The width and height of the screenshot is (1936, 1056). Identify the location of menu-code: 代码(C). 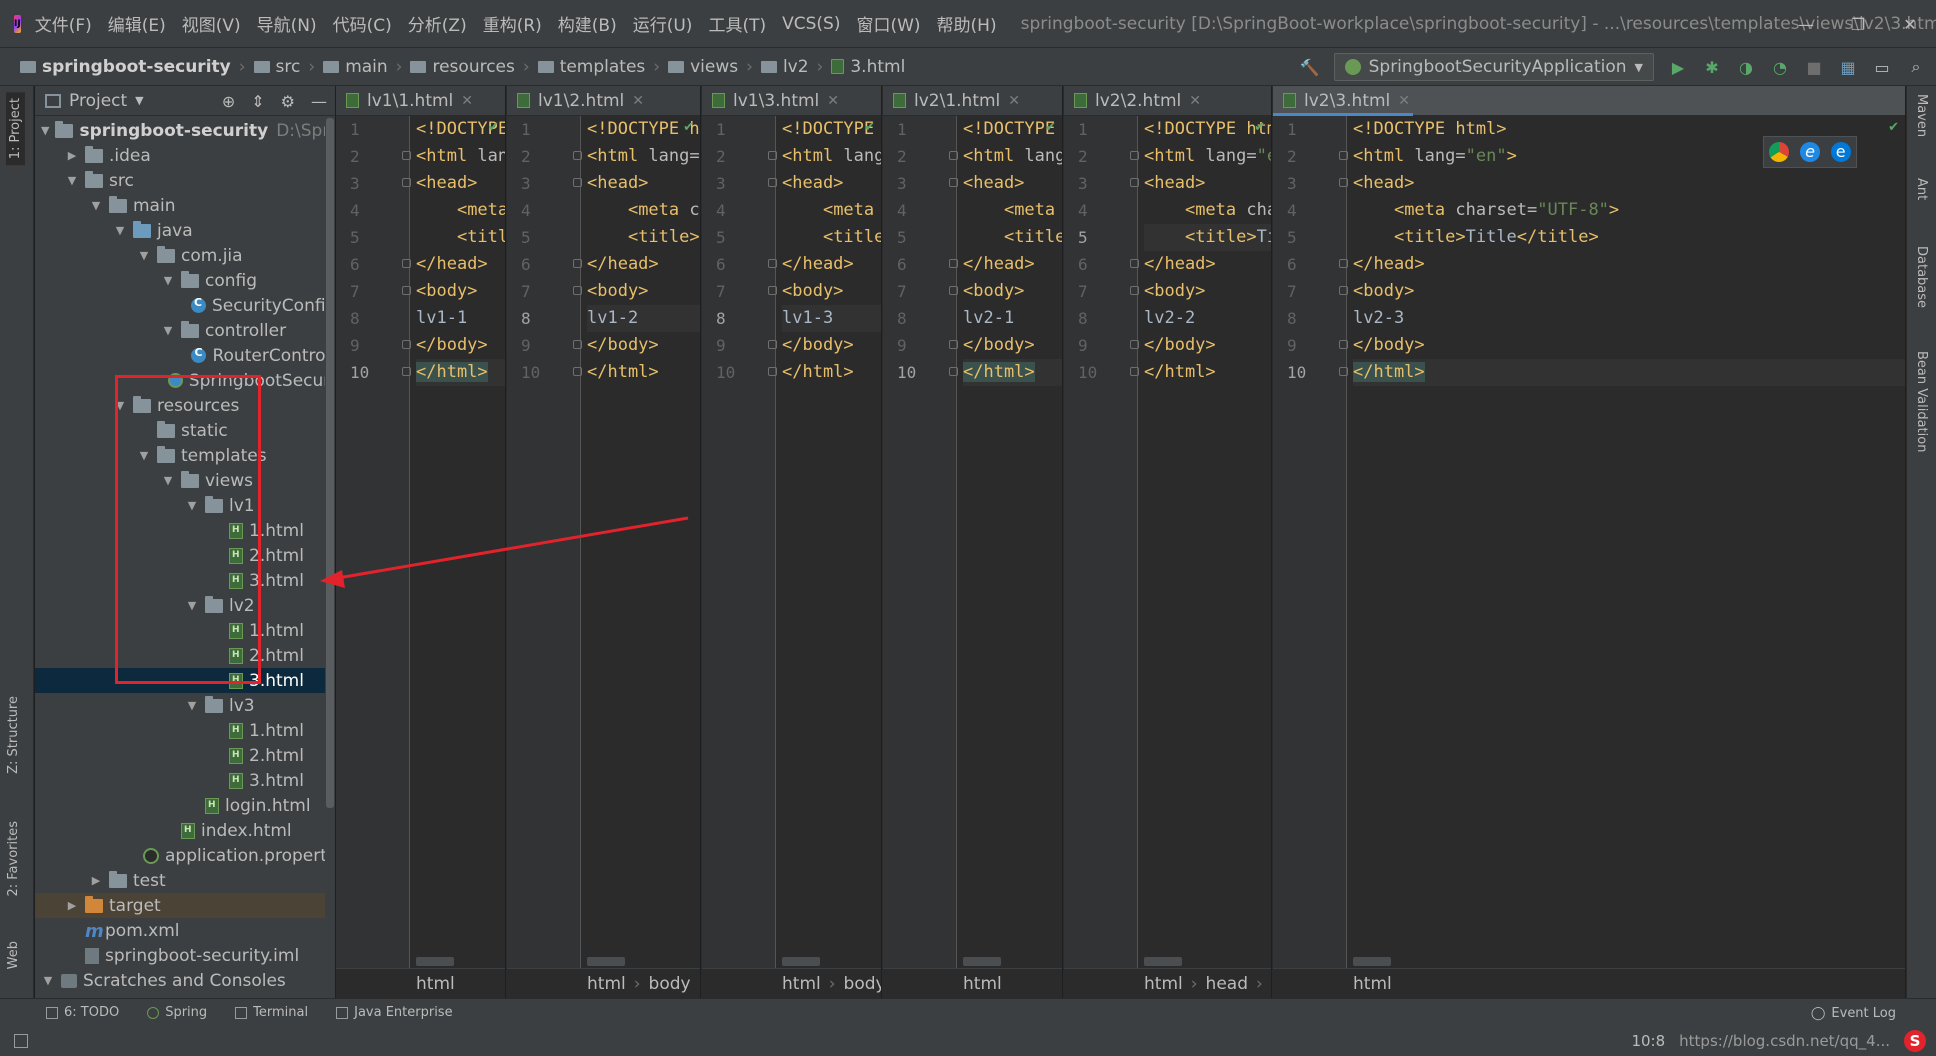
(362, 23).